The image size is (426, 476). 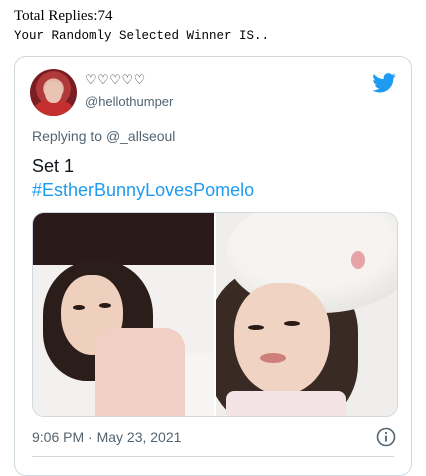 I want to click on avatar-face, so click(x=53, y=92).